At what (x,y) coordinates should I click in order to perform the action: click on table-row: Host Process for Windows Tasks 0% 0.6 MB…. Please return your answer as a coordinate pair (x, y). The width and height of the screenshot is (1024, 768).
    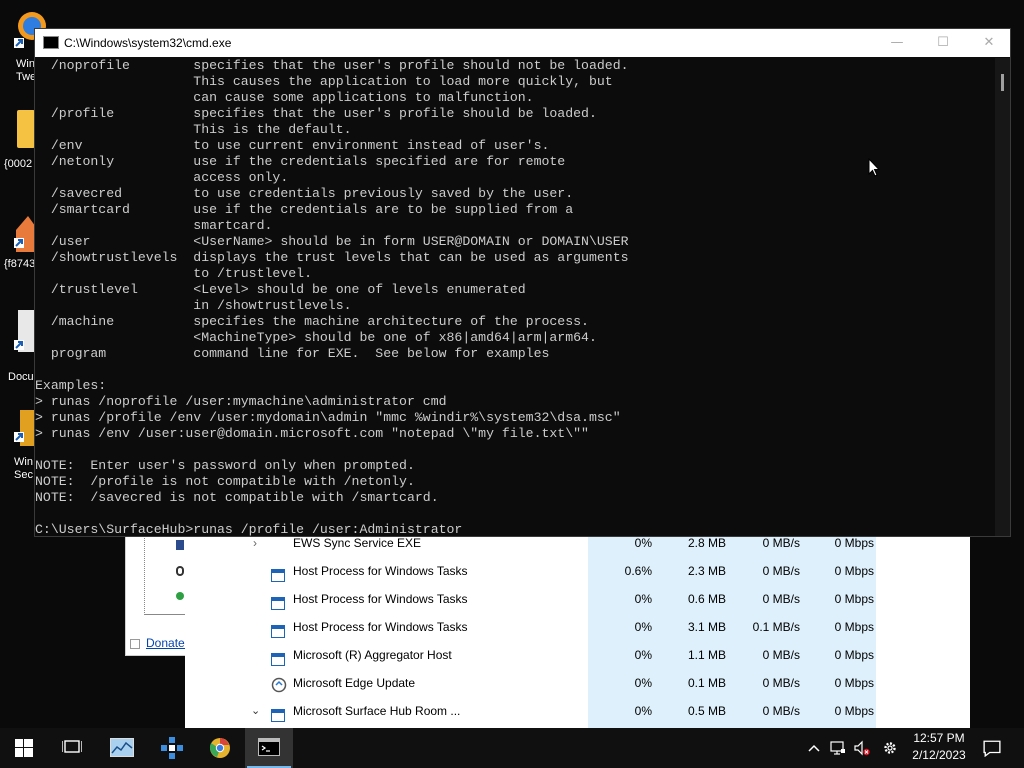
    Looking at the image, I should click on (577, 599).